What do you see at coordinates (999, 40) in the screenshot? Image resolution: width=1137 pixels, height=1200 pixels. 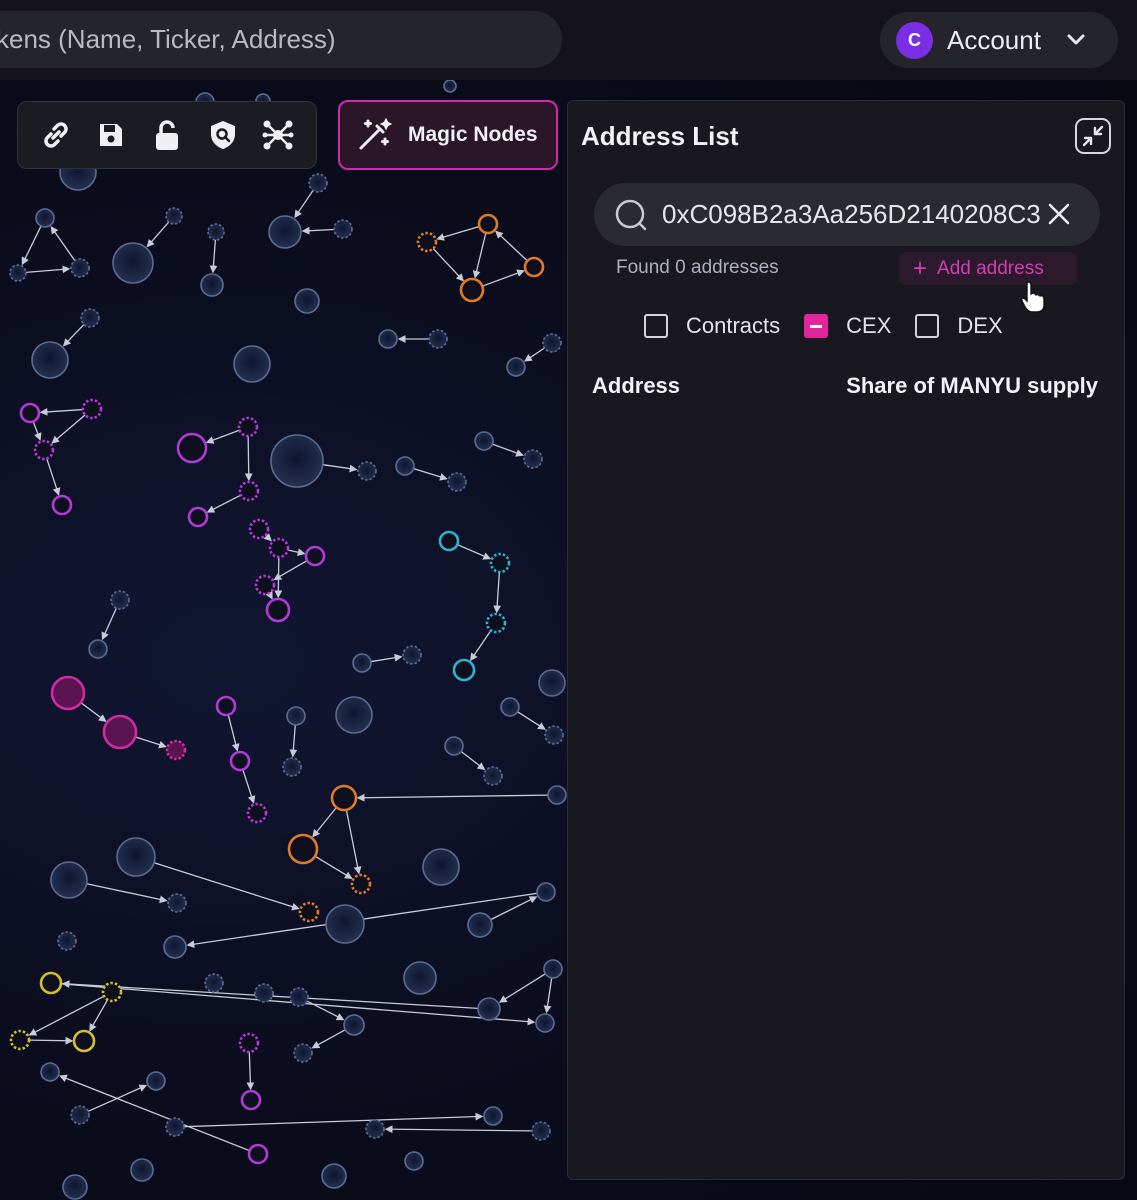 I see `account-menu-button: C Account` at bounding box center [999, 40].